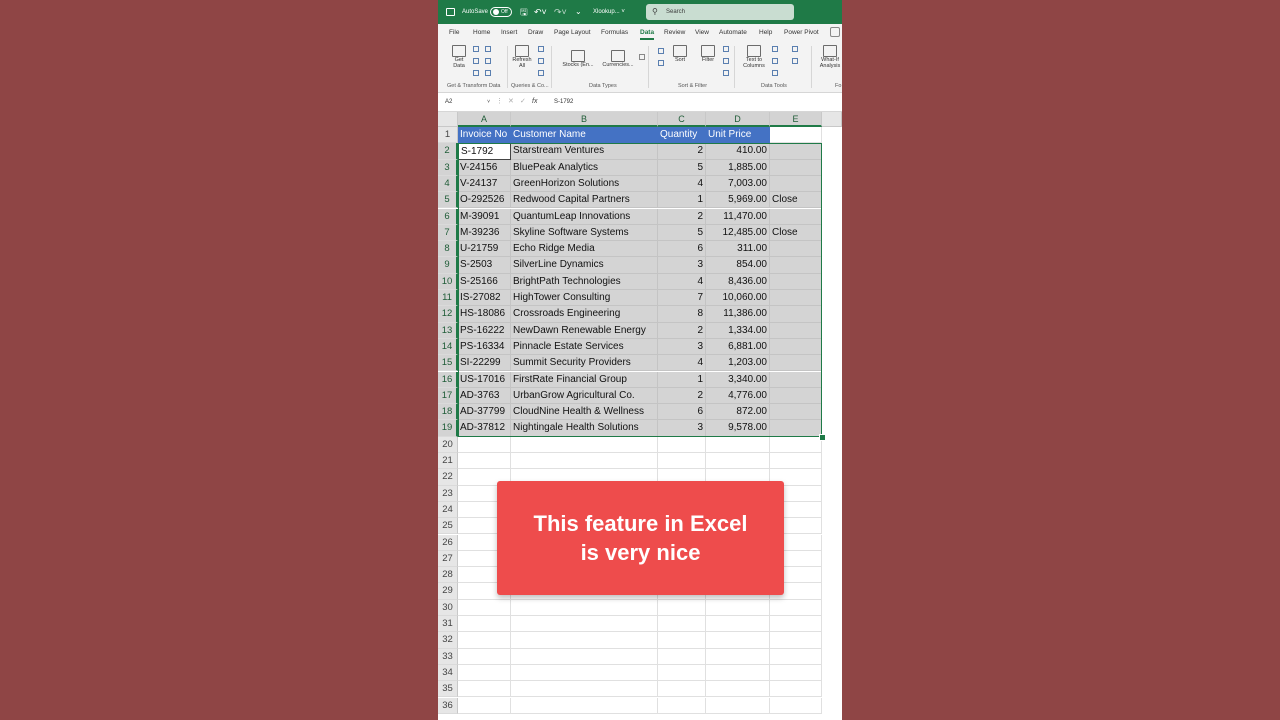  What do you see at coordinates (448, 640) in the screenshot?
I see `row-header-32: 32` at bounding box center [448, 640].